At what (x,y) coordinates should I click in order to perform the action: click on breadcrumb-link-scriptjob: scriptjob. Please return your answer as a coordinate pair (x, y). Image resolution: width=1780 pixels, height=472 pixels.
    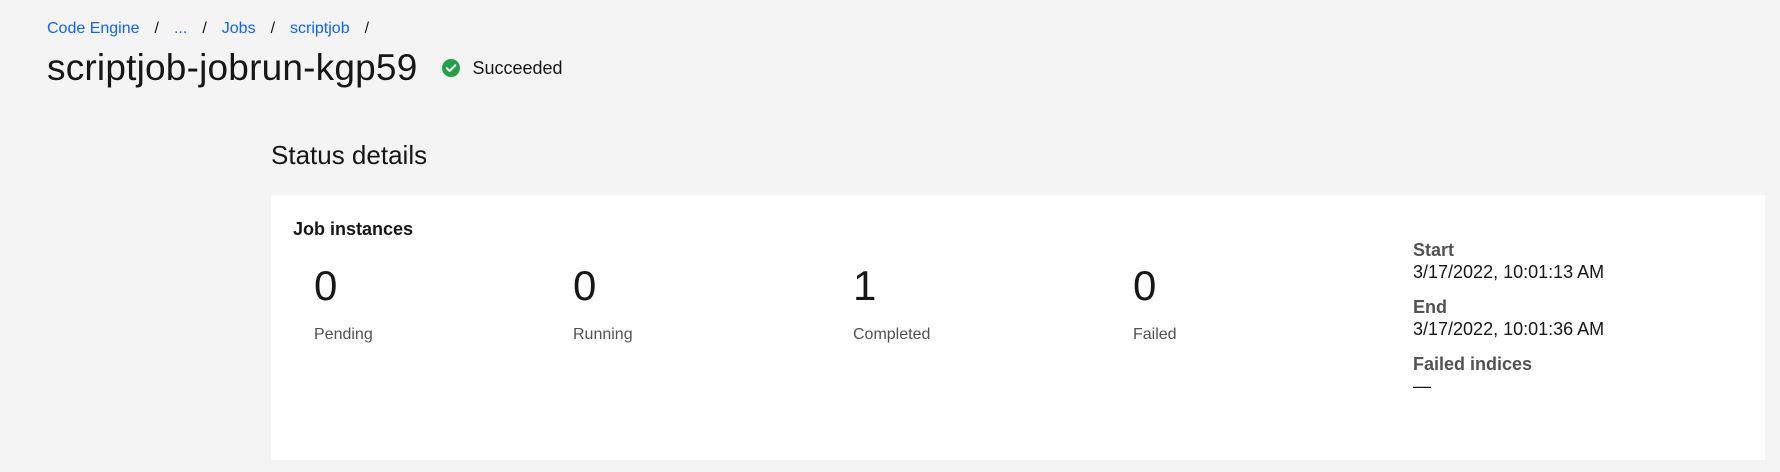
    Looking at the image, I should click on (320, 29).